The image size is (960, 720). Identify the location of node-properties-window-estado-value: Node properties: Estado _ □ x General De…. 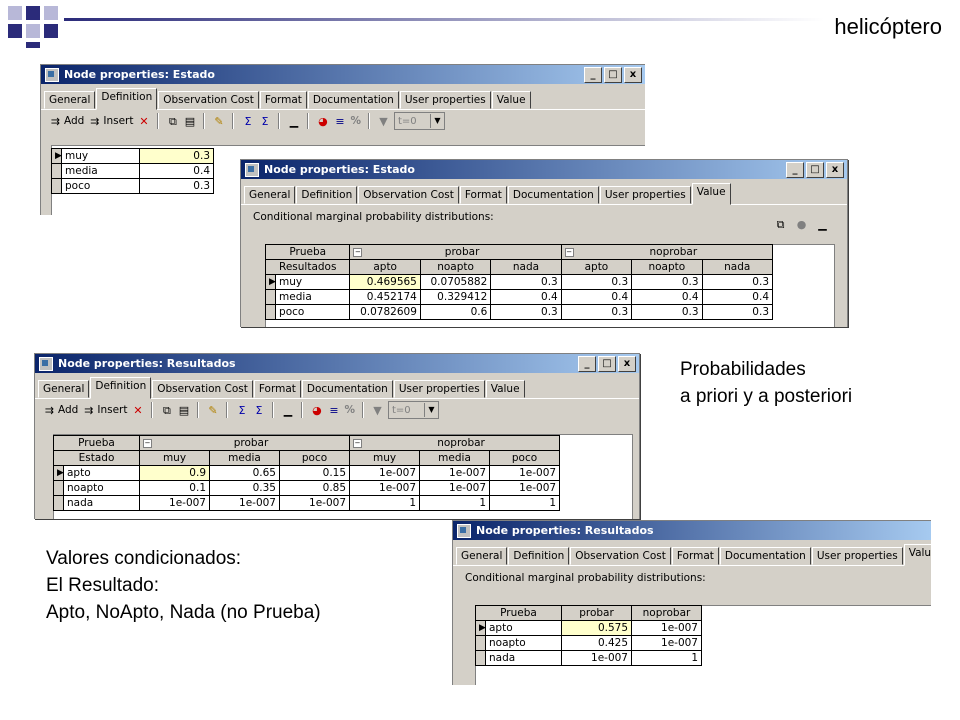
(544, 243).